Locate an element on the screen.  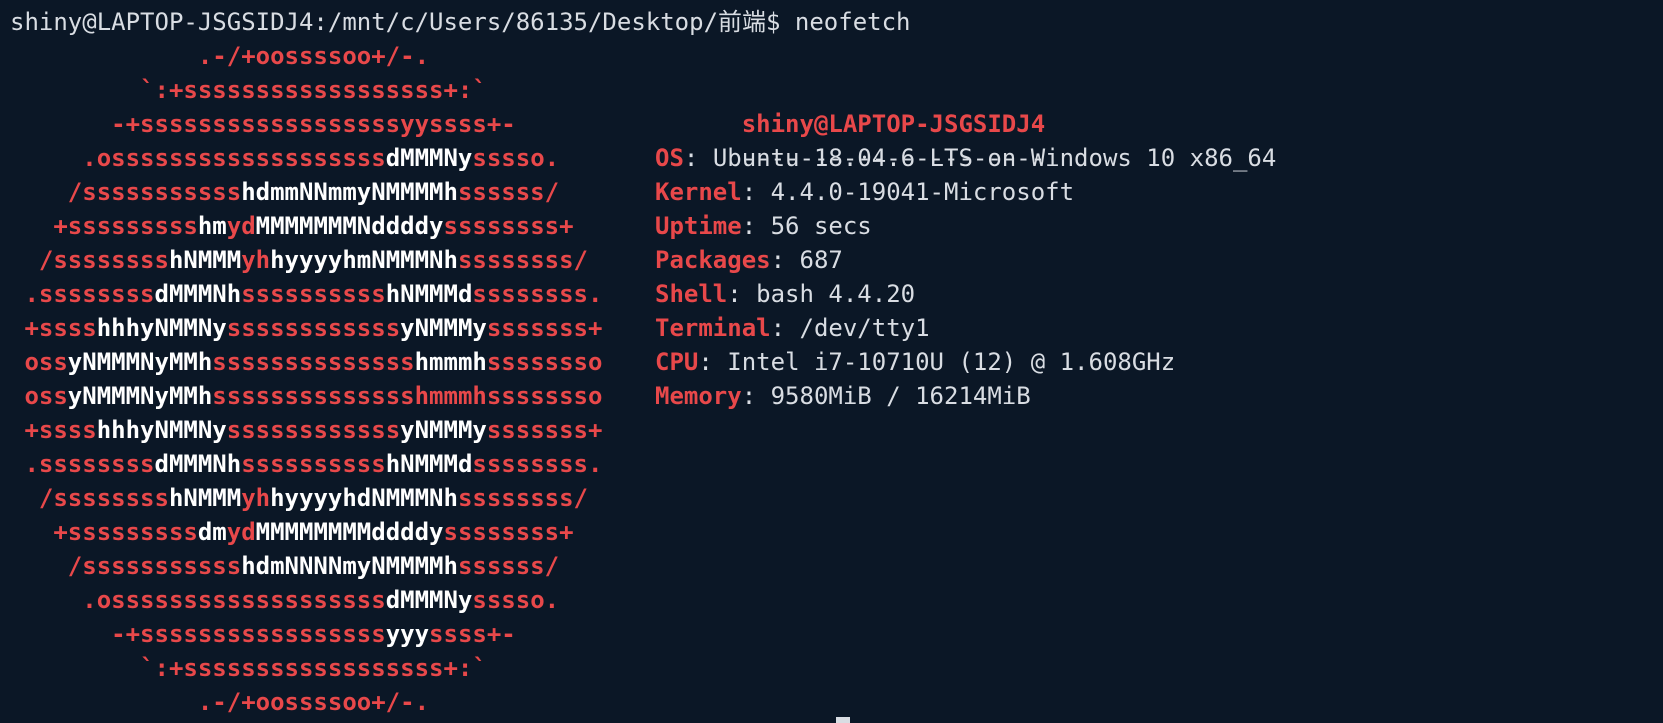
info-field-memory: Memory: 9580MiB / 16214MiB is located at coordinates (843, 396).